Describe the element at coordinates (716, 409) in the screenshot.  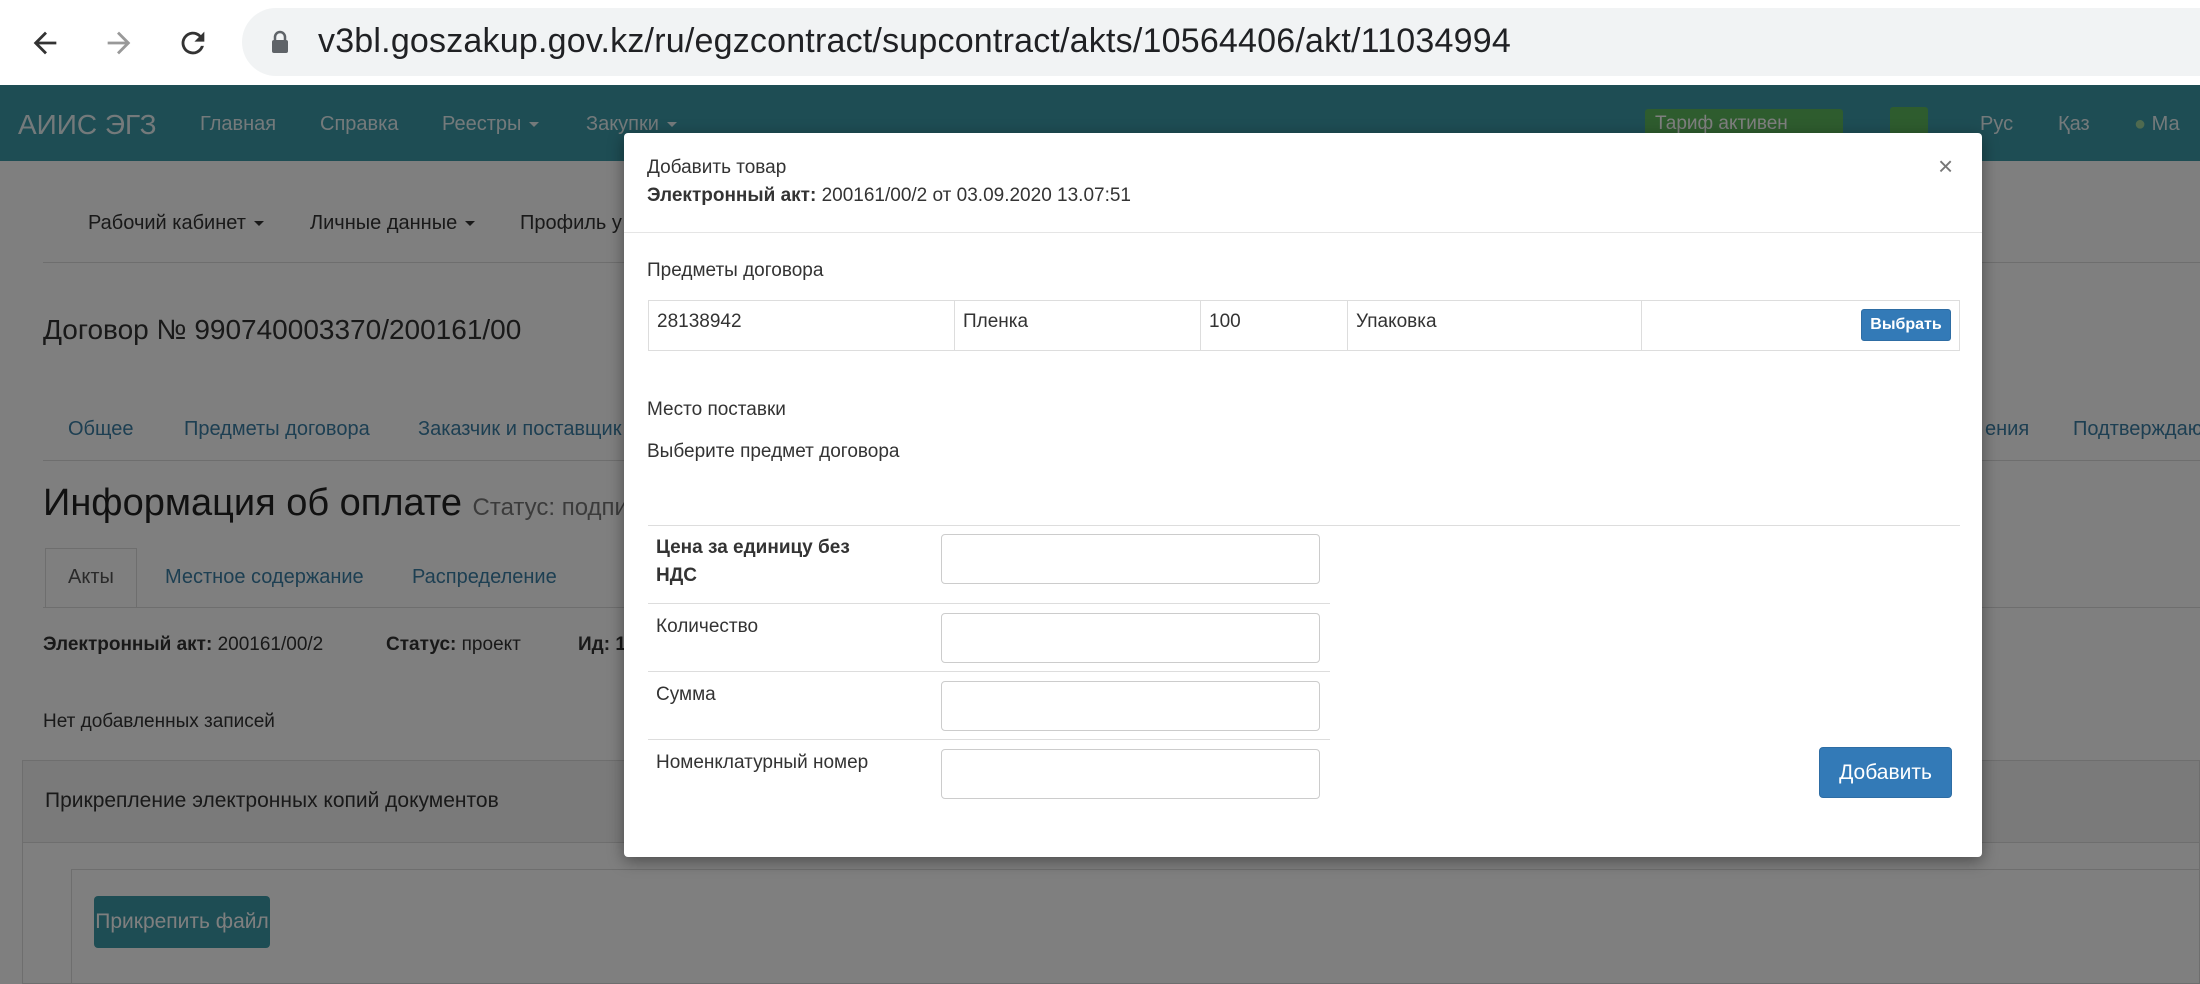
I see `delivery-place-label: Место поставки` at that location.